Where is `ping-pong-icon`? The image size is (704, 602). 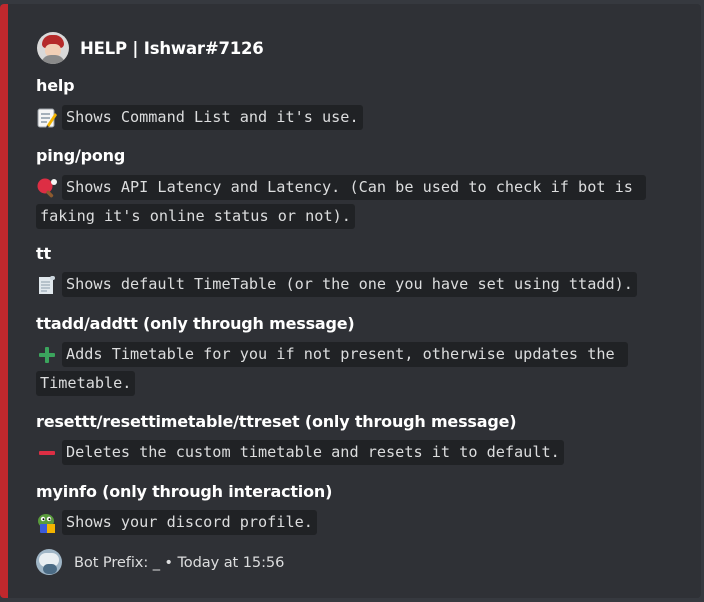
ping-pong-icon is located at coordinates (47, 188).